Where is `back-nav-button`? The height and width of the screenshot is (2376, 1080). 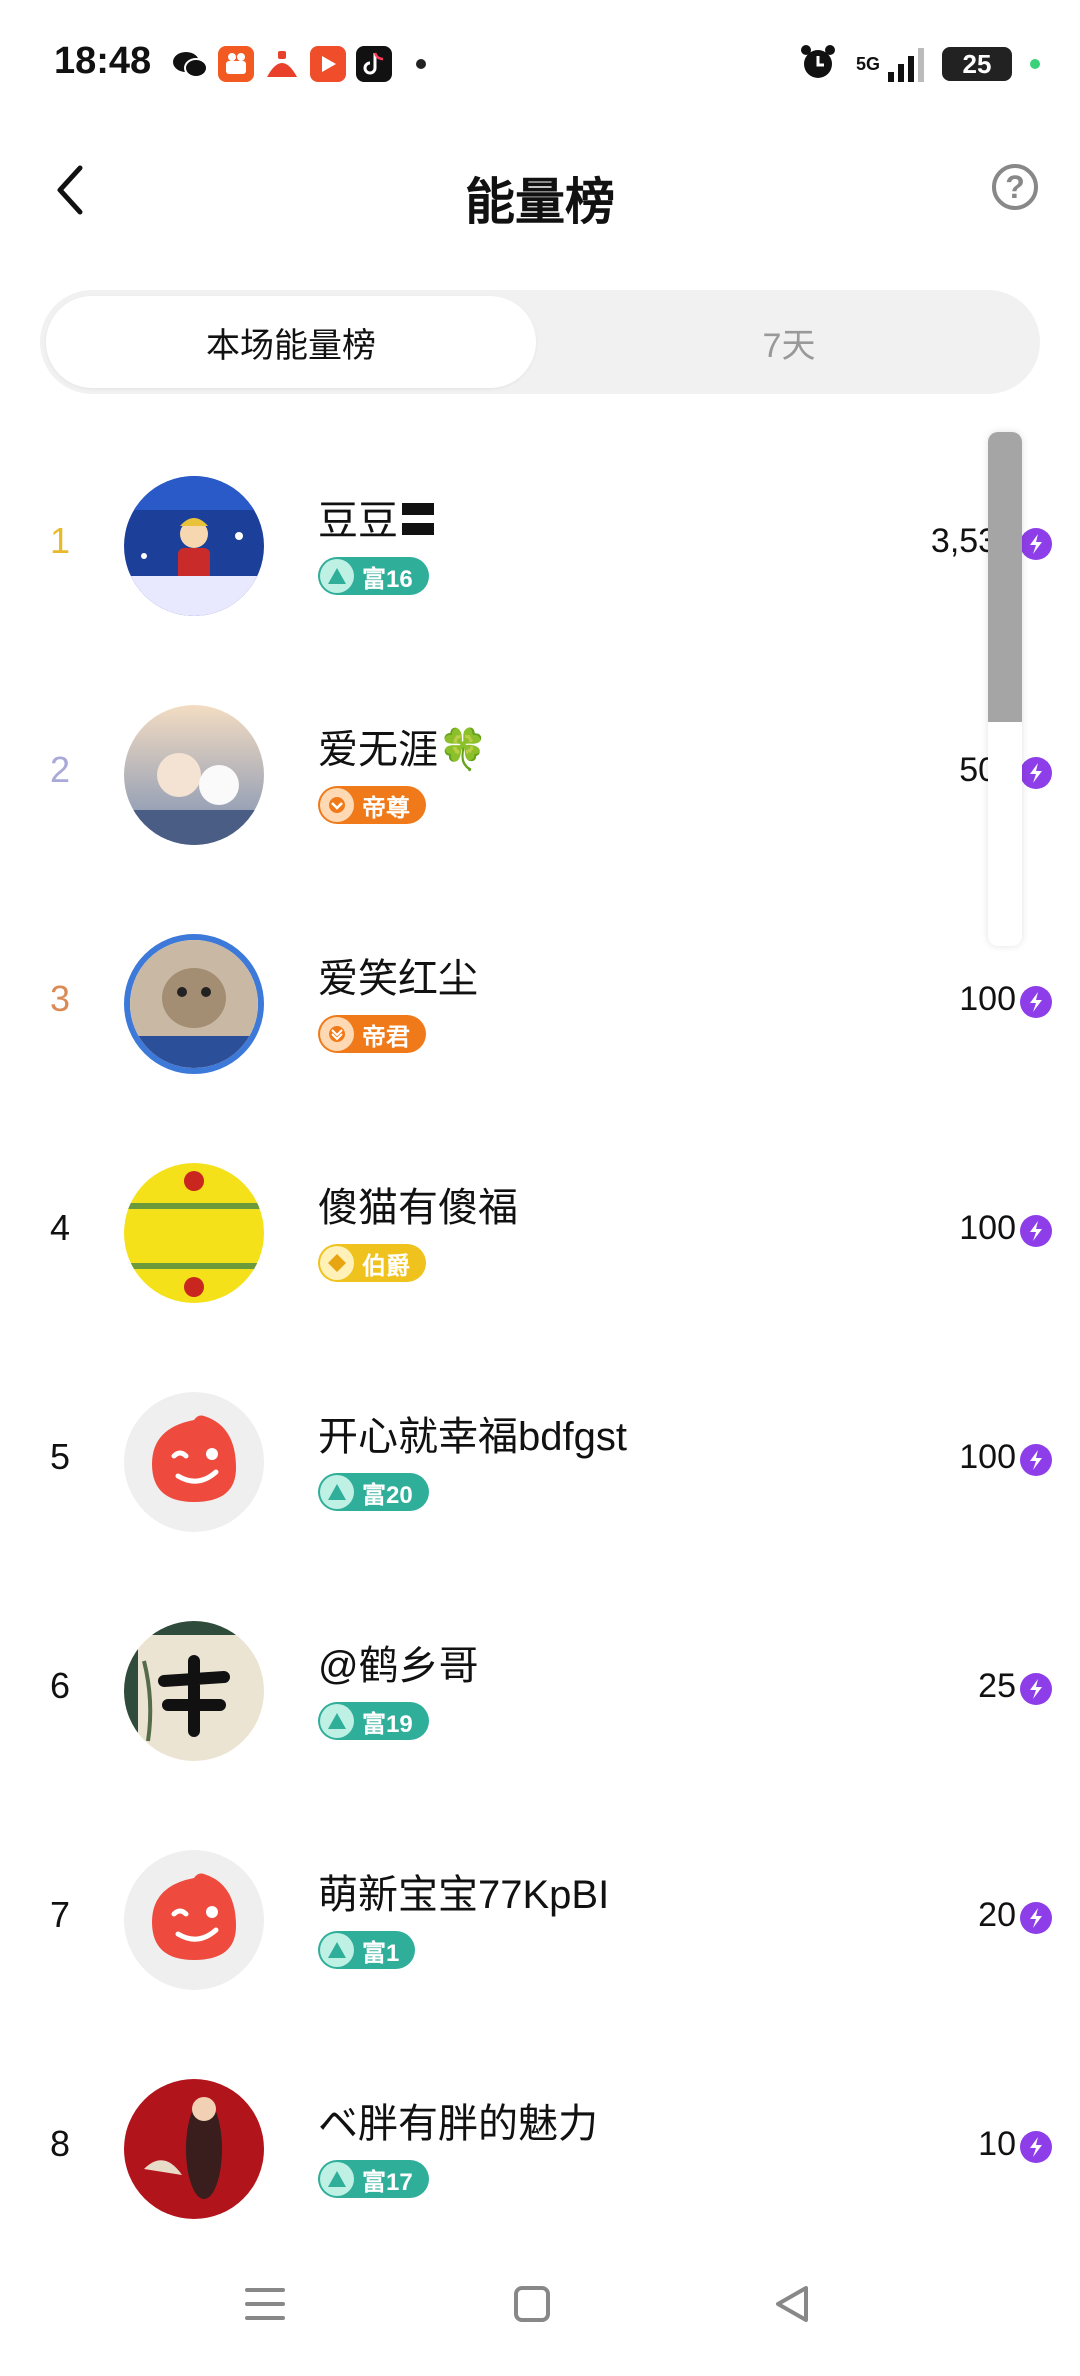 back-nav-button is located at coordinates (792, 2304).